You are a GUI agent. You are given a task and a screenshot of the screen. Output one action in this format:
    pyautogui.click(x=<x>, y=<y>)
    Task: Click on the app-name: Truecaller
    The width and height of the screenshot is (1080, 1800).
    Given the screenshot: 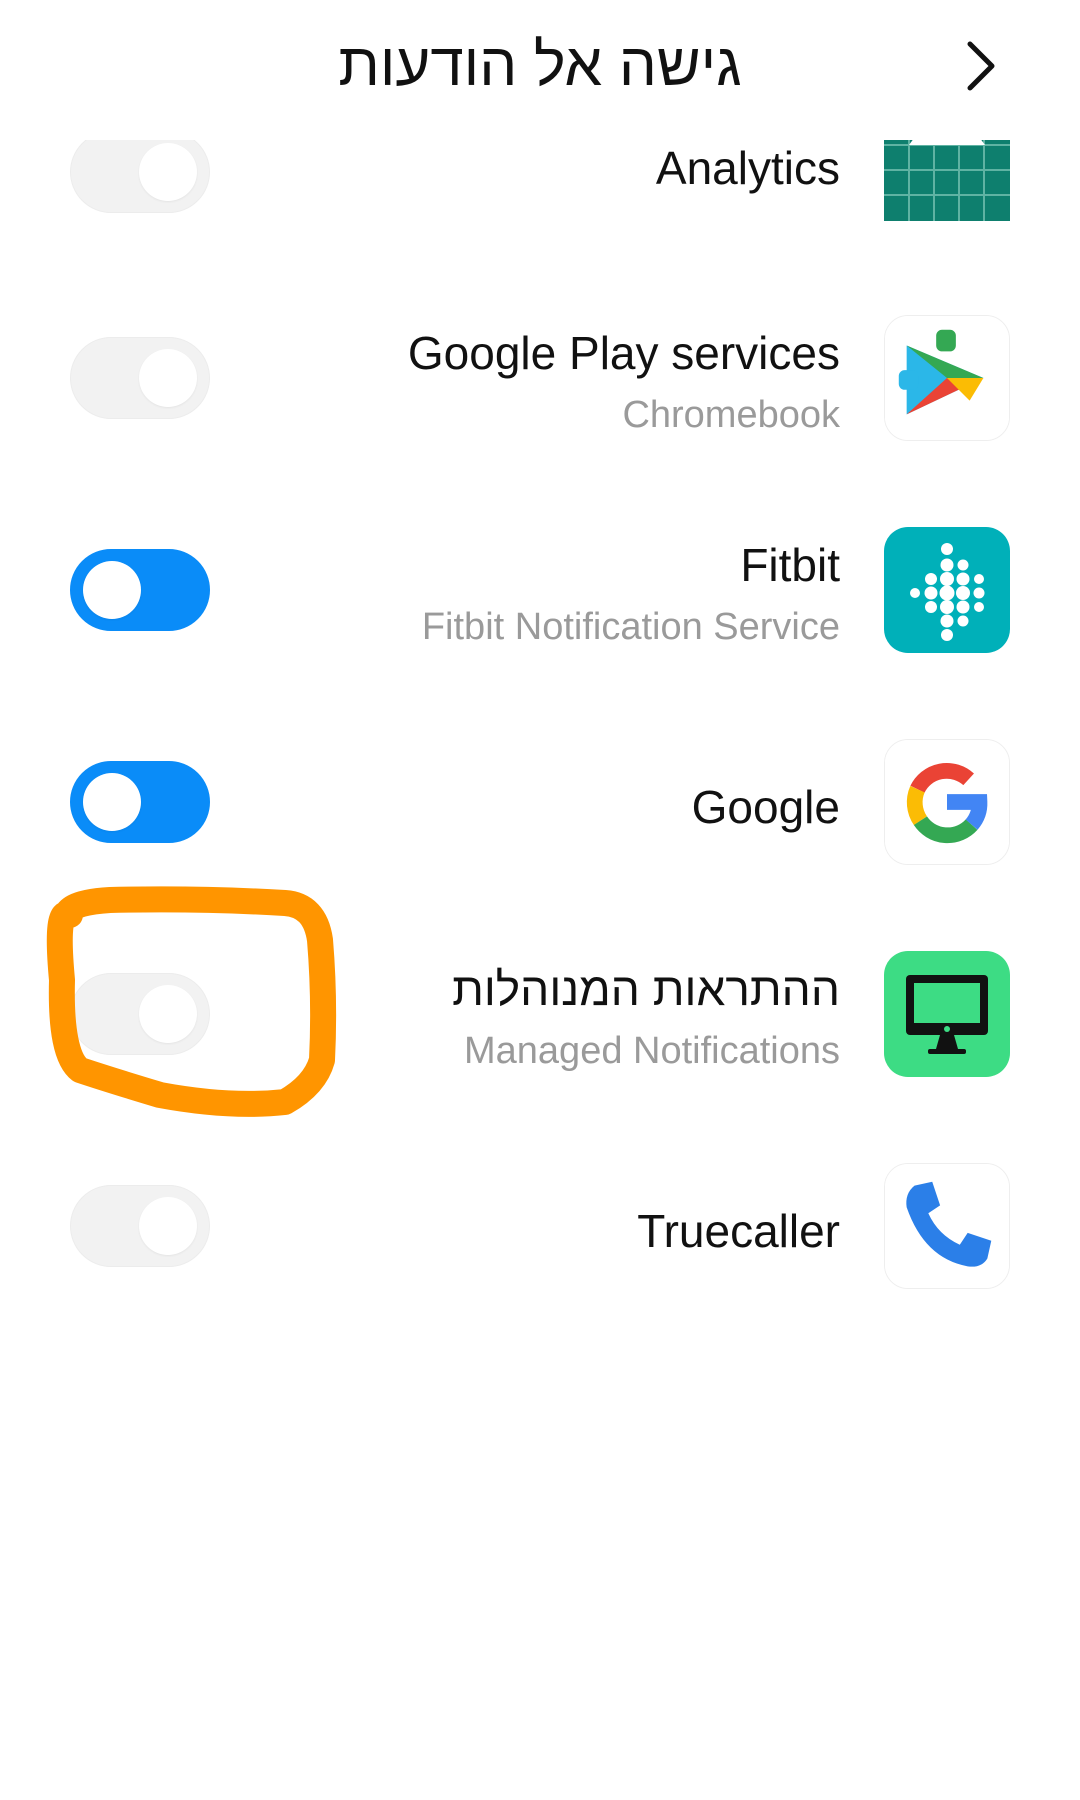 What is the action you would take?
    pyautogui.click(x=738, y=1231)
    